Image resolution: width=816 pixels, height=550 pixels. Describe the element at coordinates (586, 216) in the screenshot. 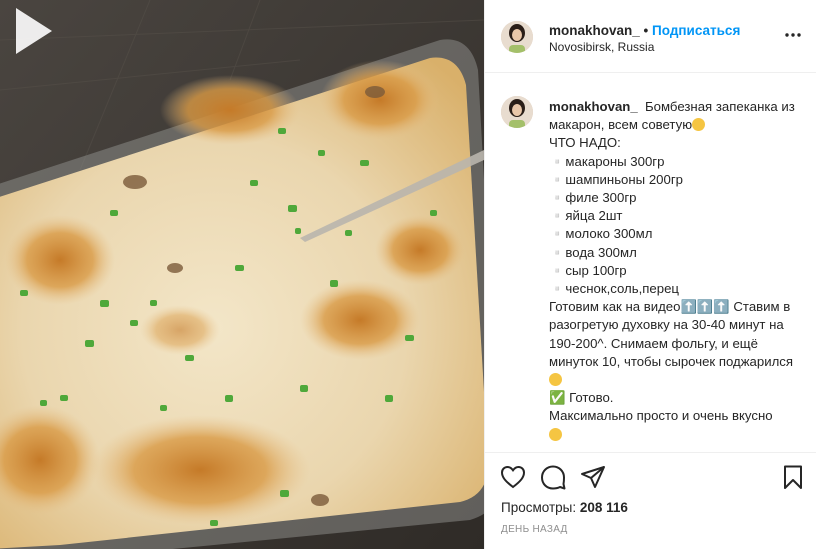

I see `ingredient-item: ▫️яйца 2шт` at that location.